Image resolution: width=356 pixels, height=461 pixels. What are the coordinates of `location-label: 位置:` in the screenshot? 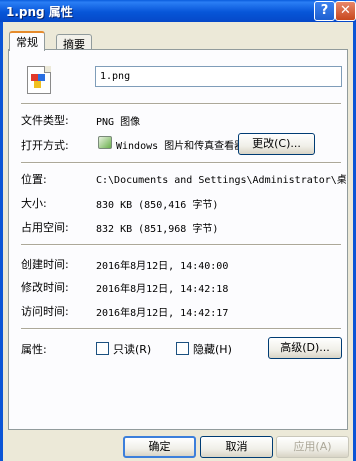 It's located at (34, 179).